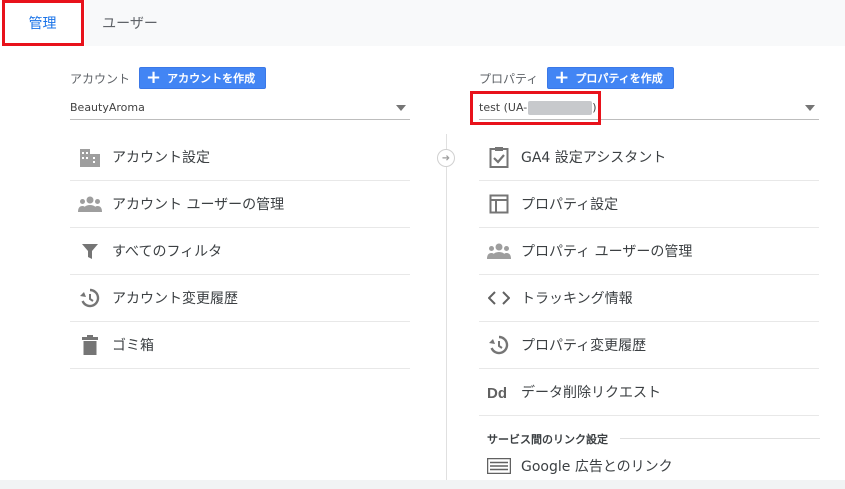 This screenshot has height=489, width=845. I want to click on create-account-button: + アカウントを作成, so click(203, 78).